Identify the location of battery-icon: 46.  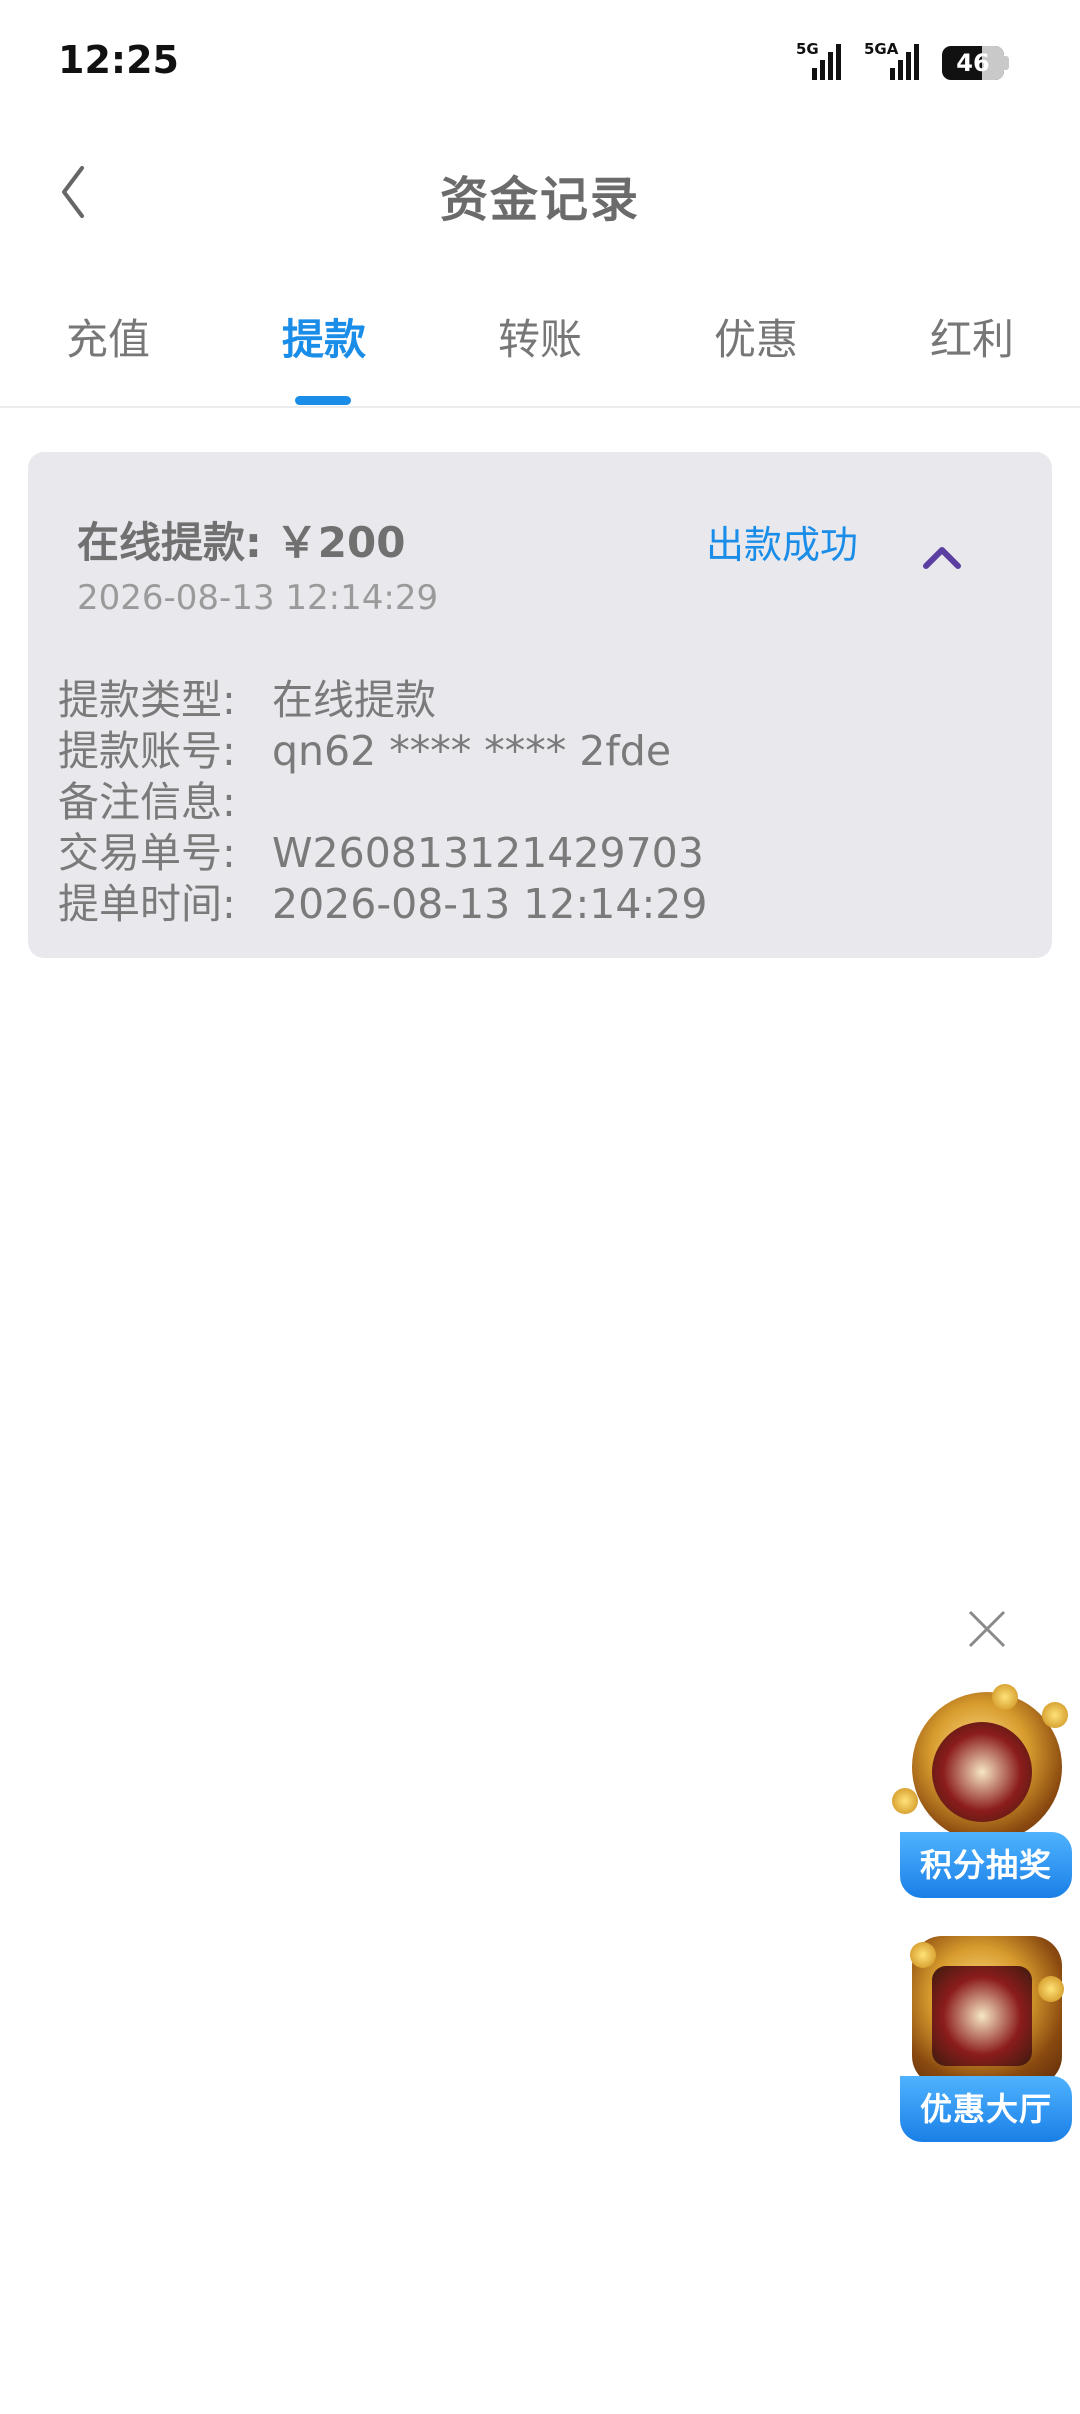
(973, 63).